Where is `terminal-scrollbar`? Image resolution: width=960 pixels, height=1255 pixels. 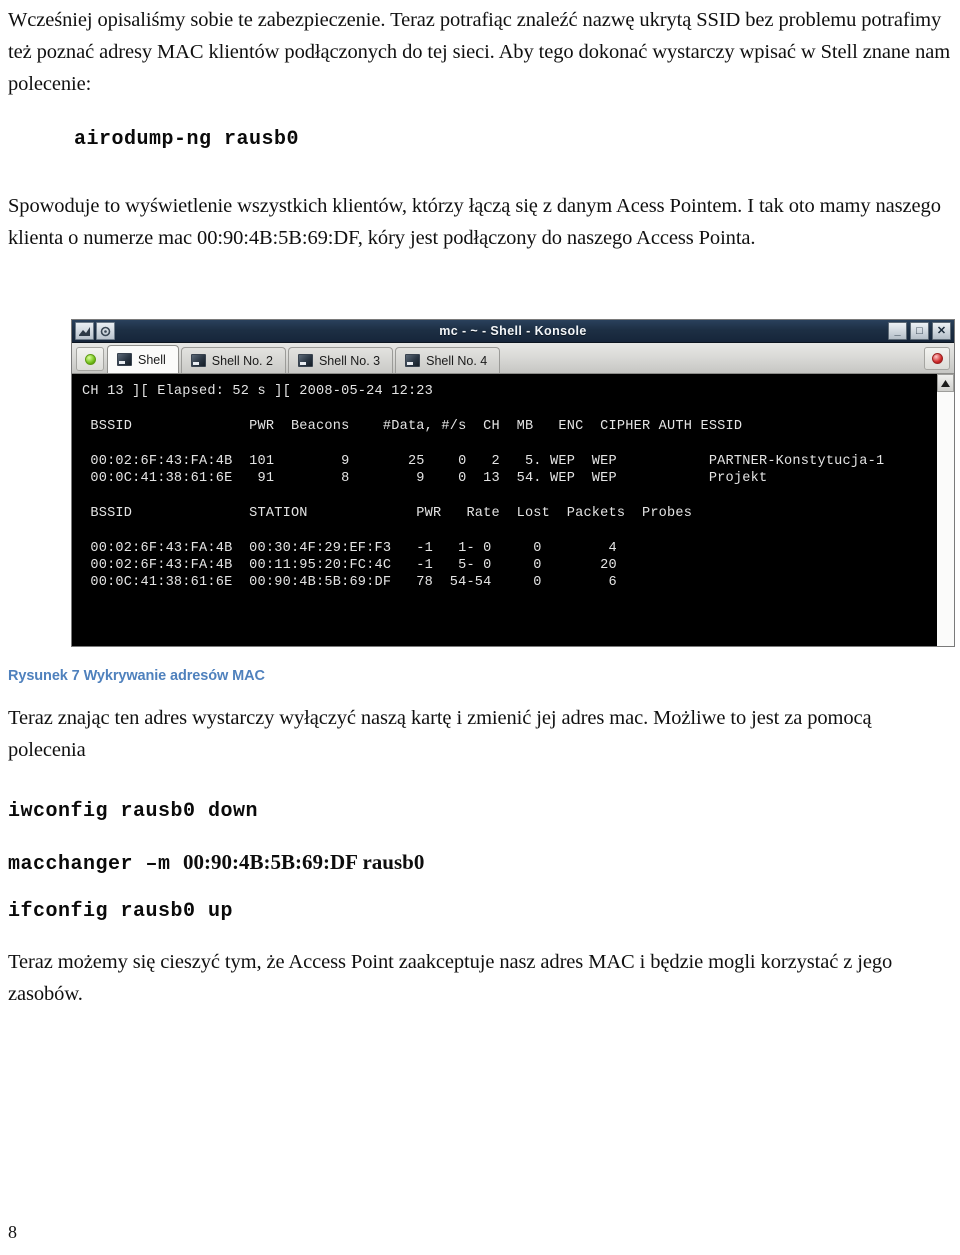 terminal-scrollbar is located at coordinates (945, 510).